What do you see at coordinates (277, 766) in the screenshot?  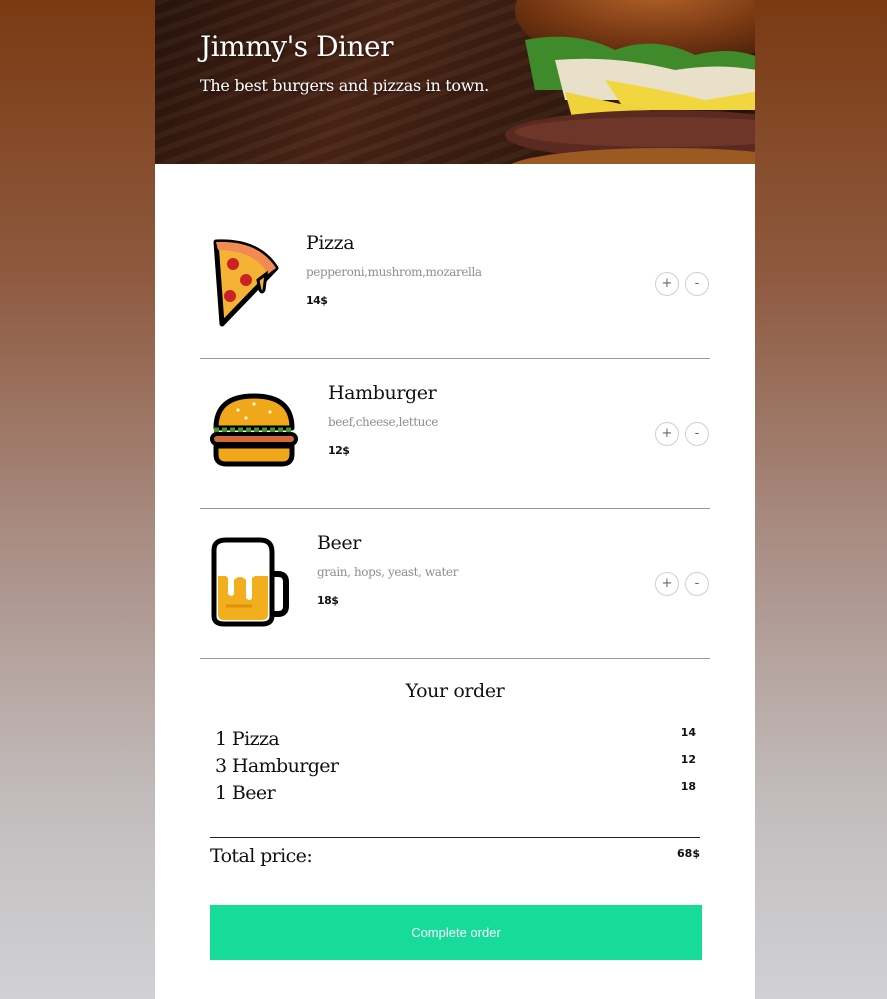 I see `order-line-label: 3 Hamburger` at bounding box center [277, 766].